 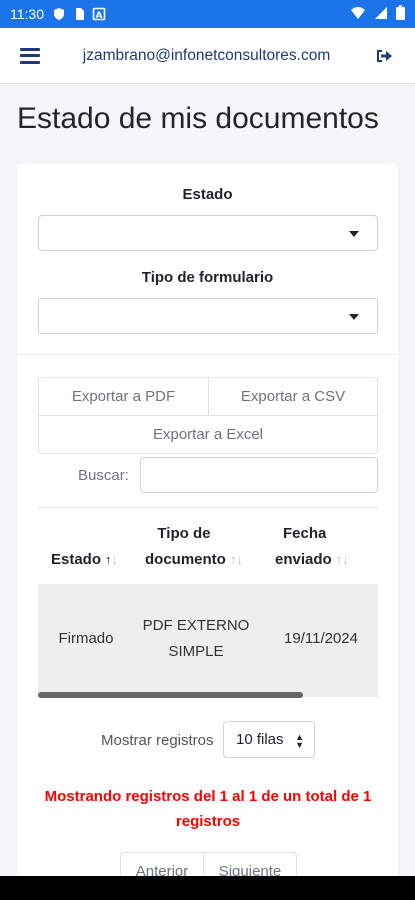 What do you see at coordinates (198, 118) in the screenshot?
I see `page-title: Estado de mis documentos` at bounding box center [198, 118].